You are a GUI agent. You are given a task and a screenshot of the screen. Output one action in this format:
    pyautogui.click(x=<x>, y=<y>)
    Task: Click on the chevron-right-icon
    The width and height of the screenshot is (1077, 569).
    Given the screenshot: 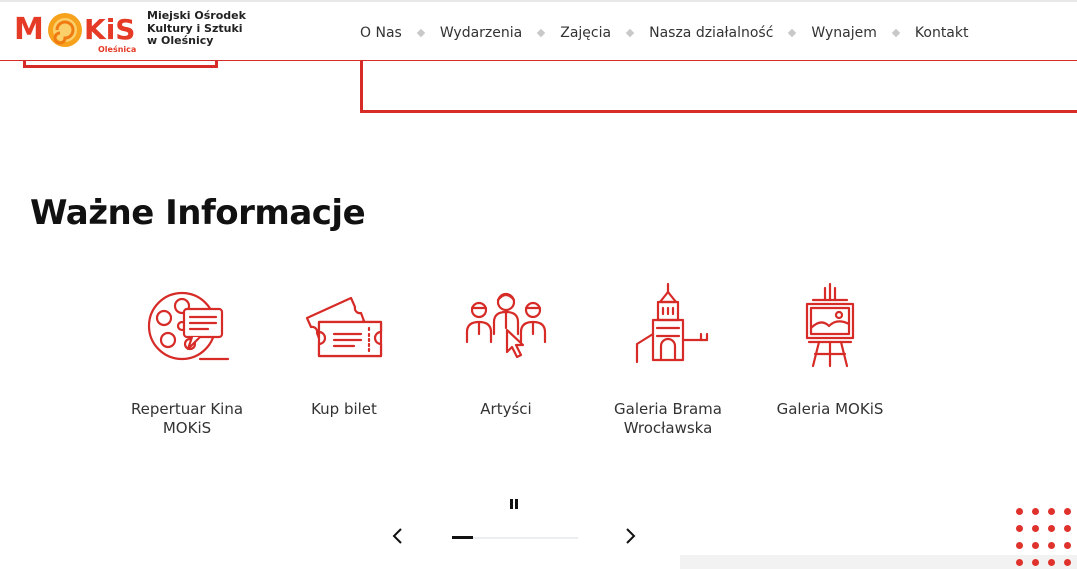 What is the action you would take?
    pyautogui.click(x=631, y=536)
    